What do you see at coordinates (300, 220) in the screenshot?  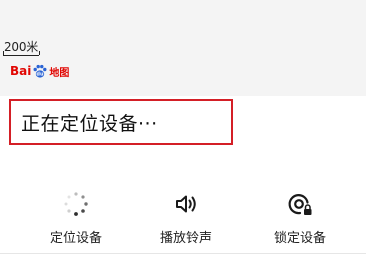 I see `lock-device-button: 锁定设备` at bounding box center [300, 220].